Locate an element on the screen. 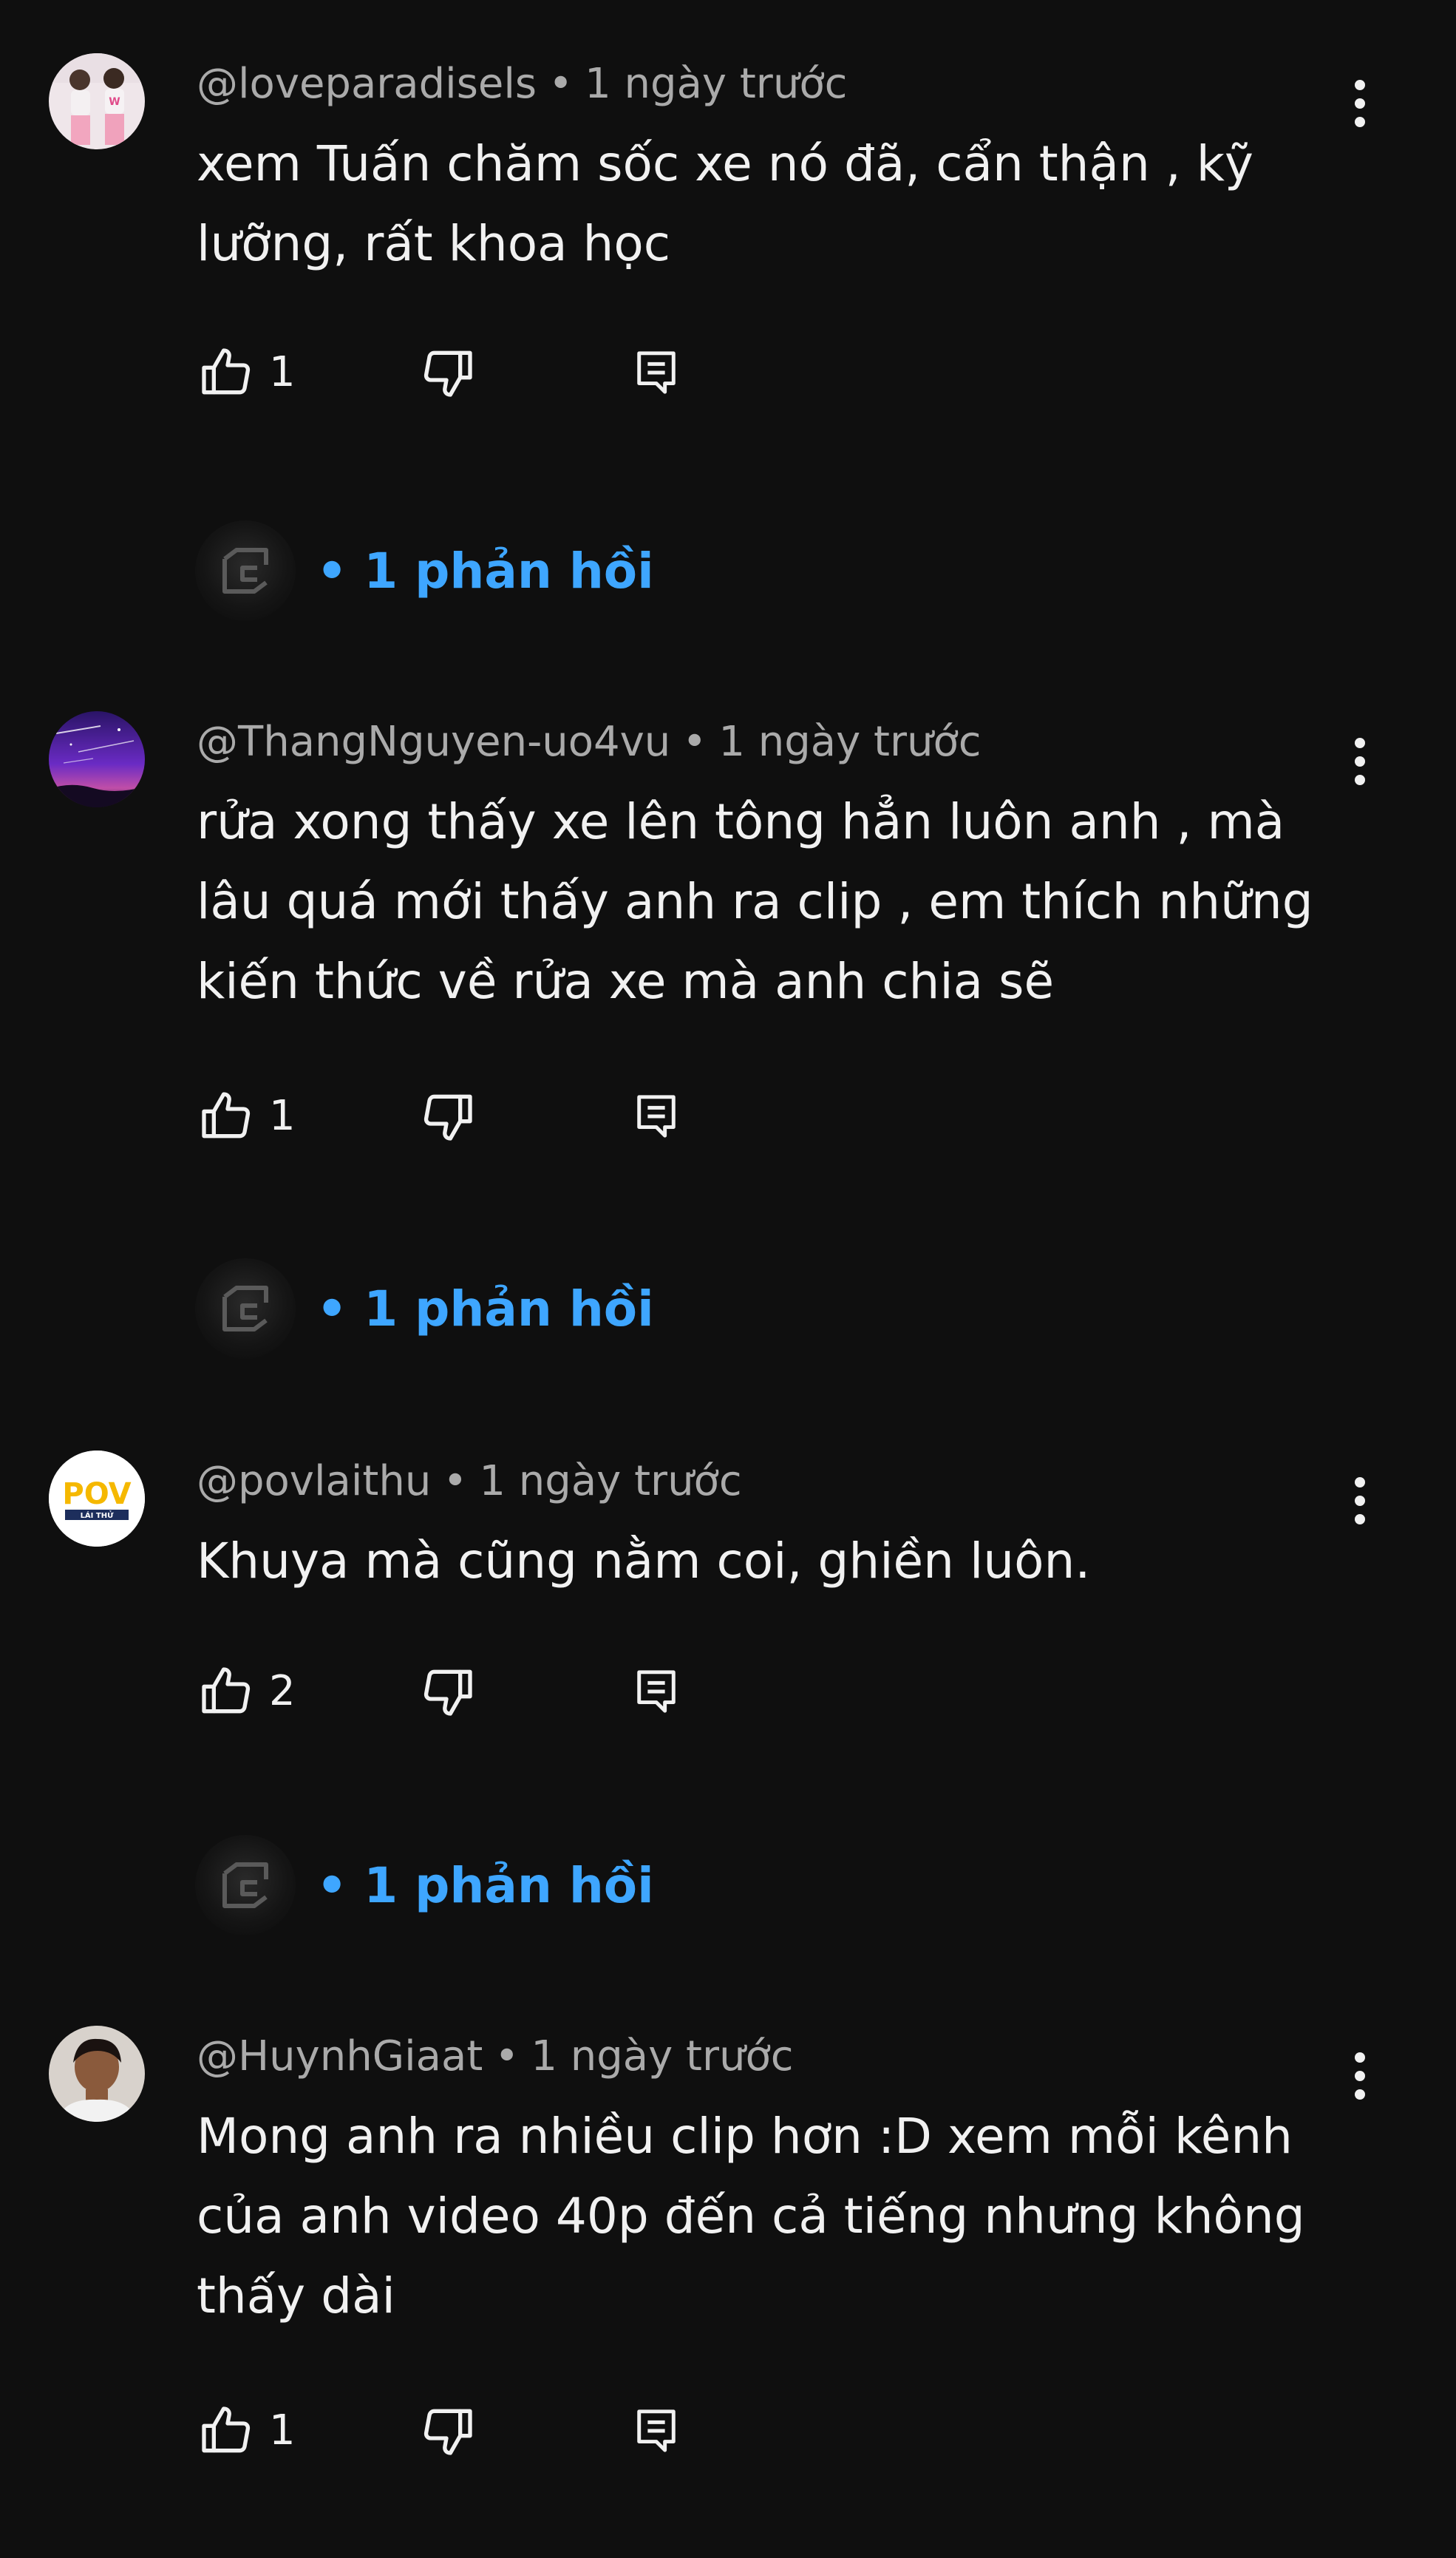 This screenshot has height=2558, width=1456. comment-line: lưỡng, rất khoa học is located at coordinates (434, 244).